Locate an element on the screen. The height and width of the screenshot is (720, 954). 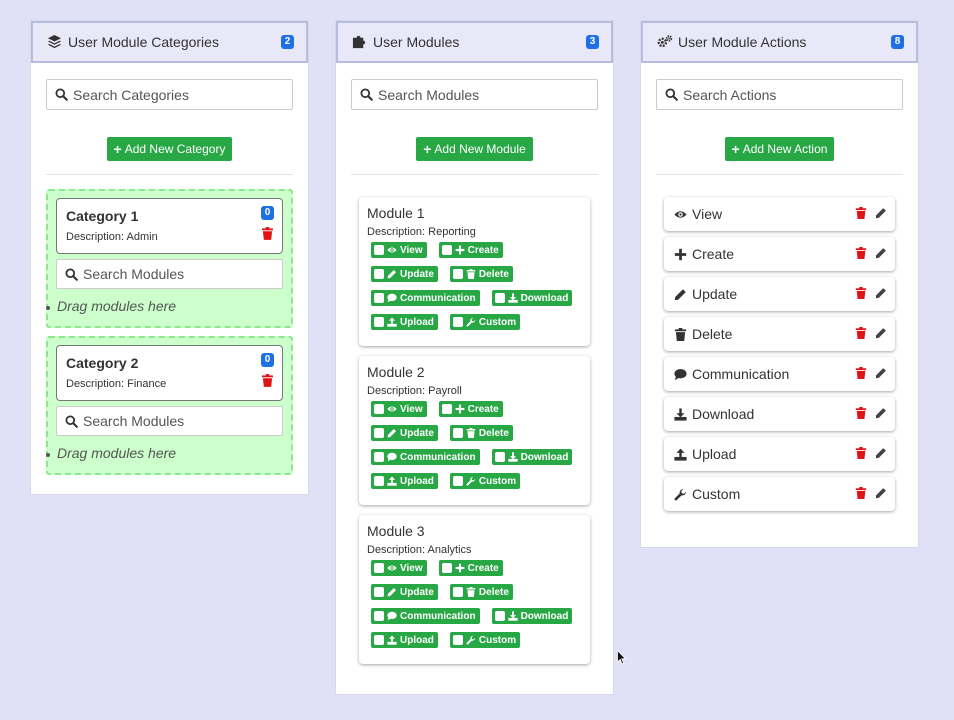
add-action-button: + Add New Action is located at coordinates (779, 149).